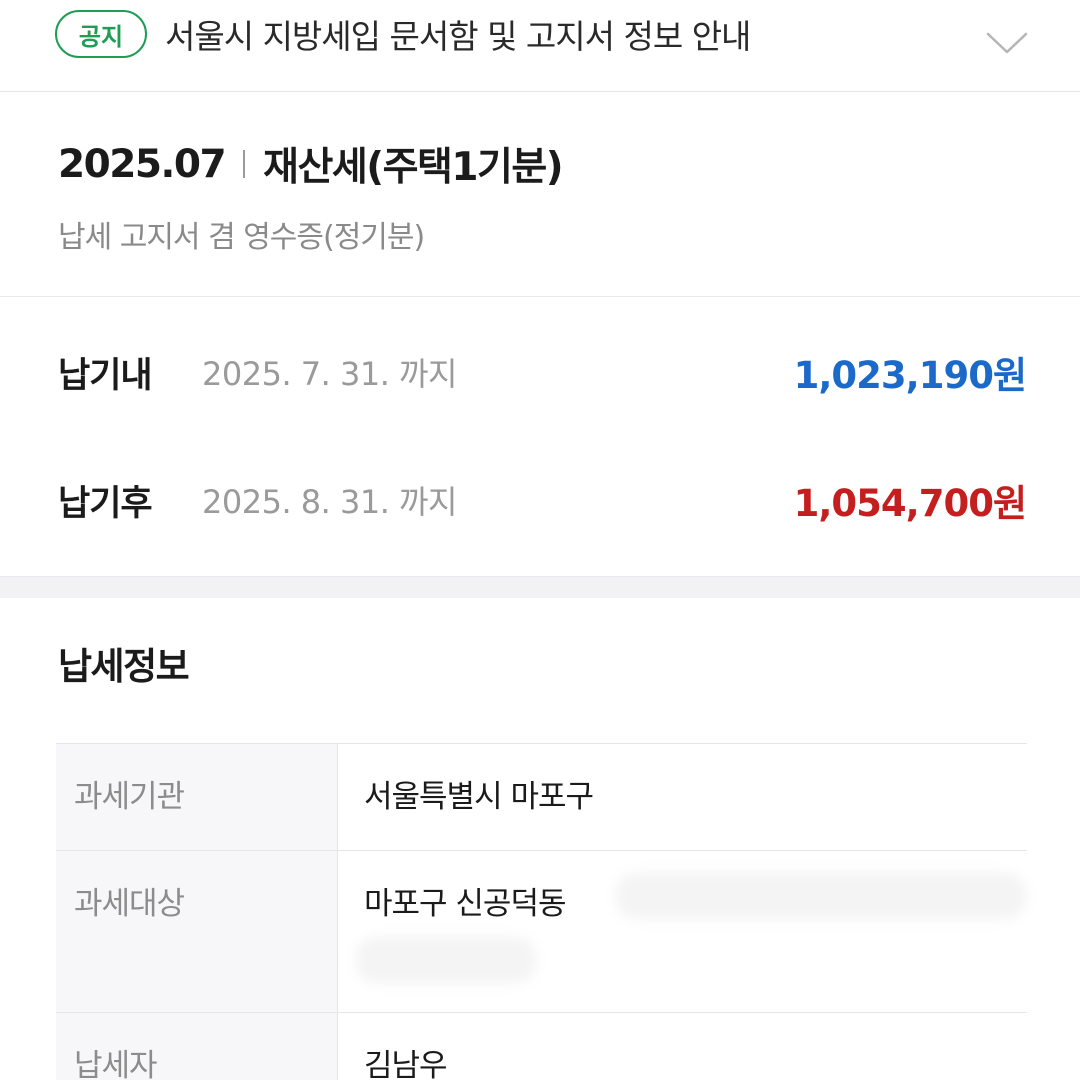 The image size is (1080, 1080). I want to click on info-key: 과세기관, so click(197, 797).